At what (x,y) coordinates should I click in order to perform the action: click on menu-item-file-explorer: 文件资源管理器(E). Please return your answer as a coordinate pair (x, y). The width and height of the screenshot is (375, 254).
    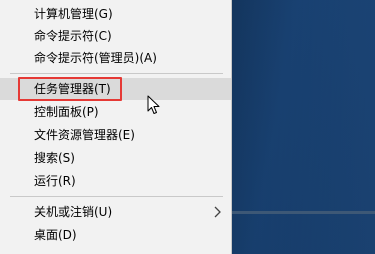
    Looking at the image, I should click on (115, 135).